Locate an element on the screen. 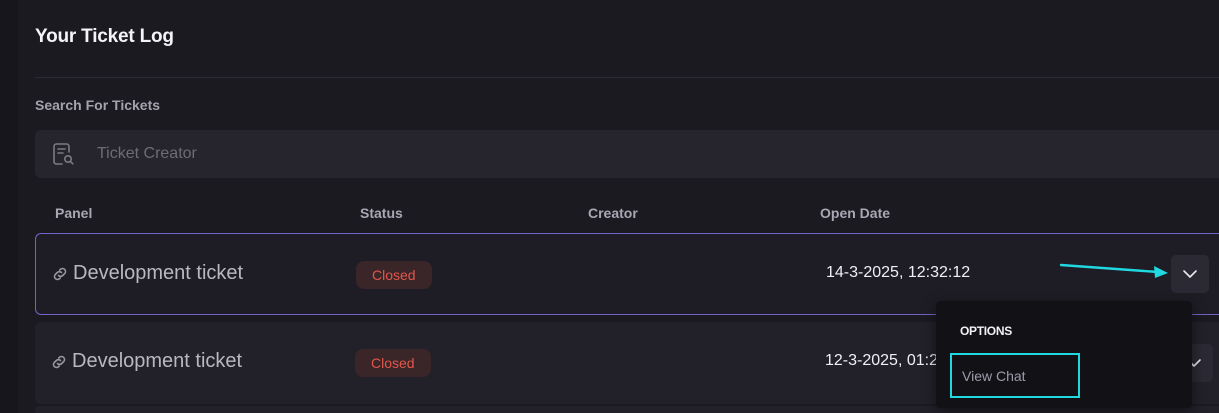  column-header-panel: Panel is located at coordinates (73, 213).